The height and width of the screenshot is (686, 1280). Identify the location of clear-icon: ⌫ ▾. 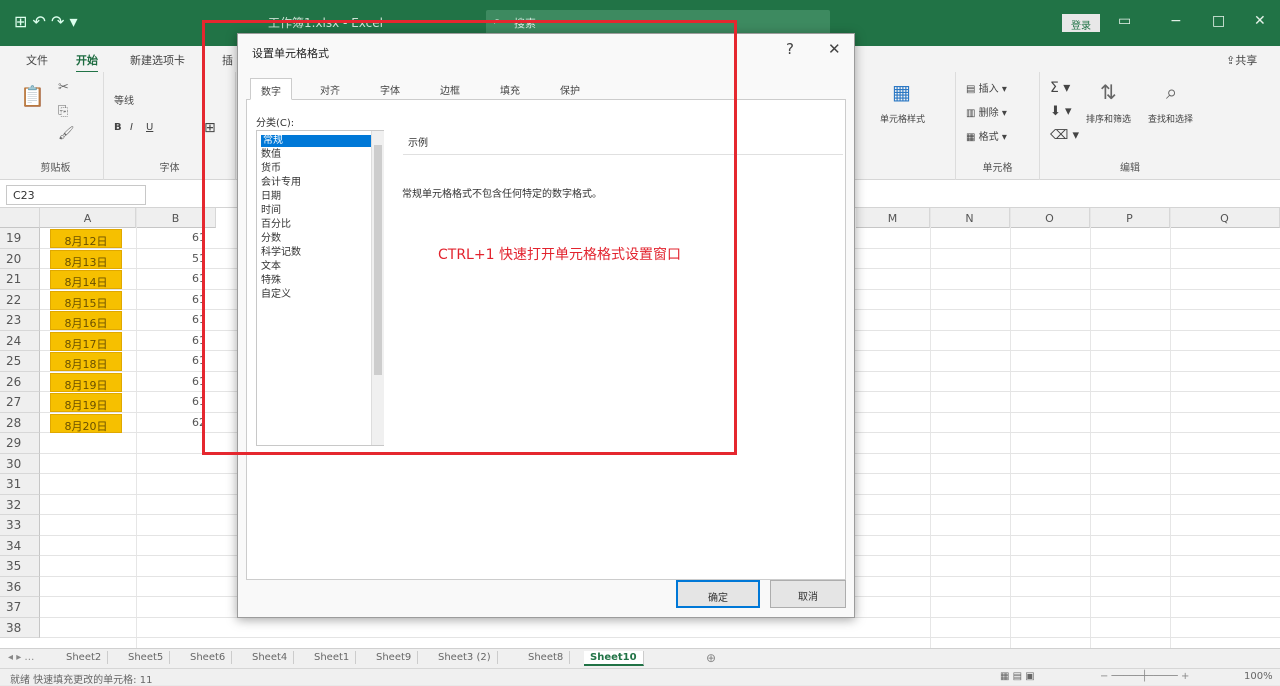
(1064, 135).